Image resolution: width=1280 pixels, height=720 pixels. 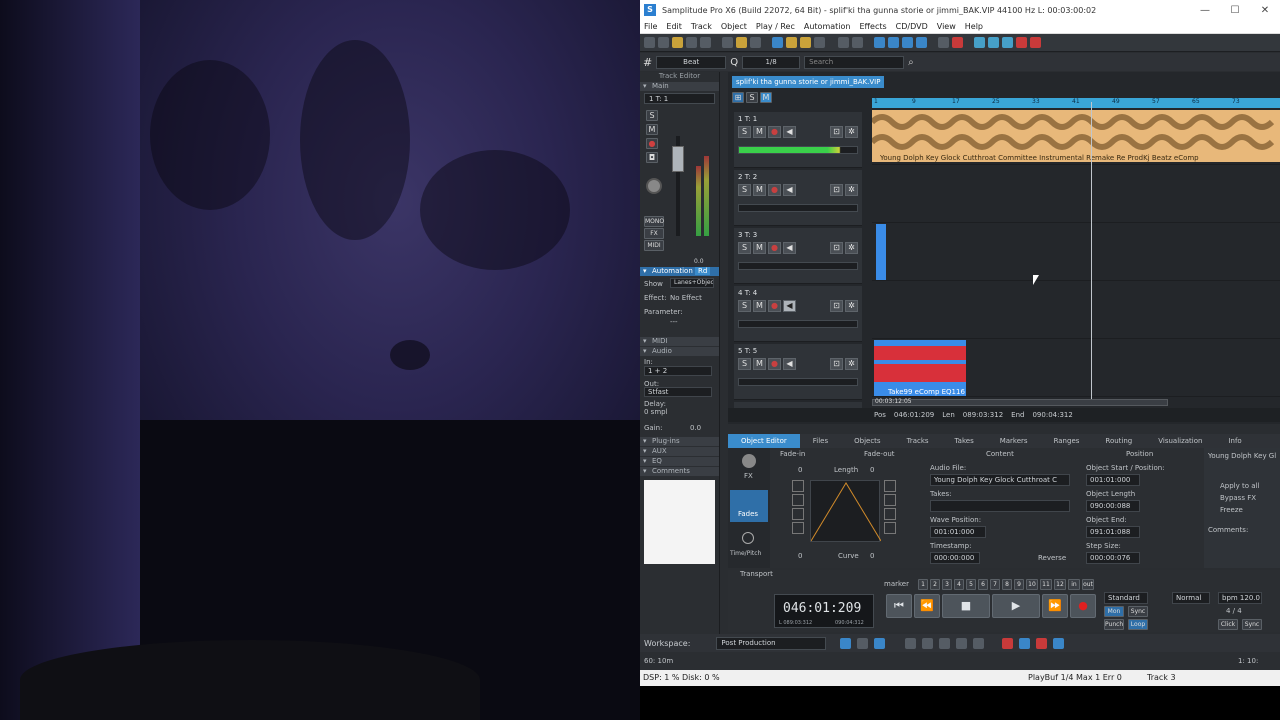 What do you see at coordinates (1191, 598) in the screenshot?
I see `normal-select: Normal` at bounding box center [1191, 598].